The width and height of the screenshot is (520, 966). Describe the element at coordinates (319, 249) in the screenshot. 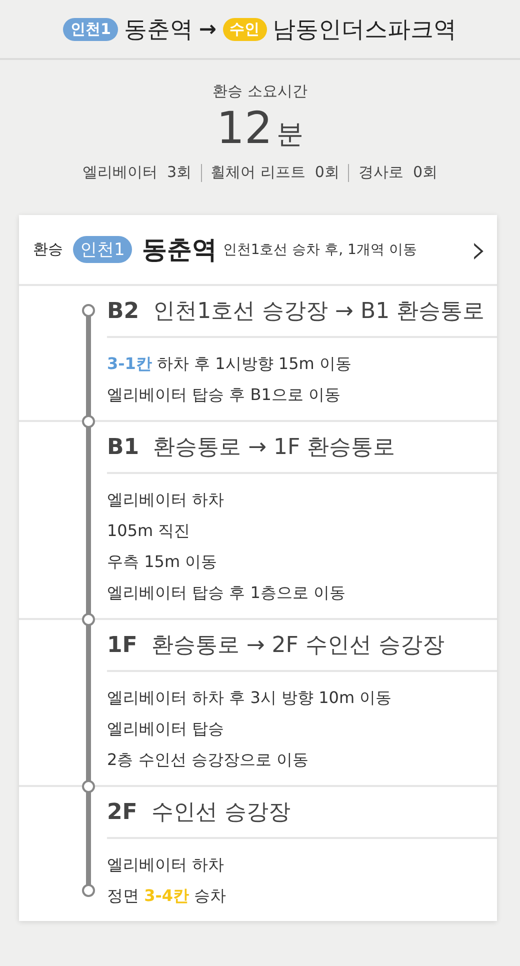

I see `transfer-note: 인천1호선 승차 후, 1개역 이동` at that location.